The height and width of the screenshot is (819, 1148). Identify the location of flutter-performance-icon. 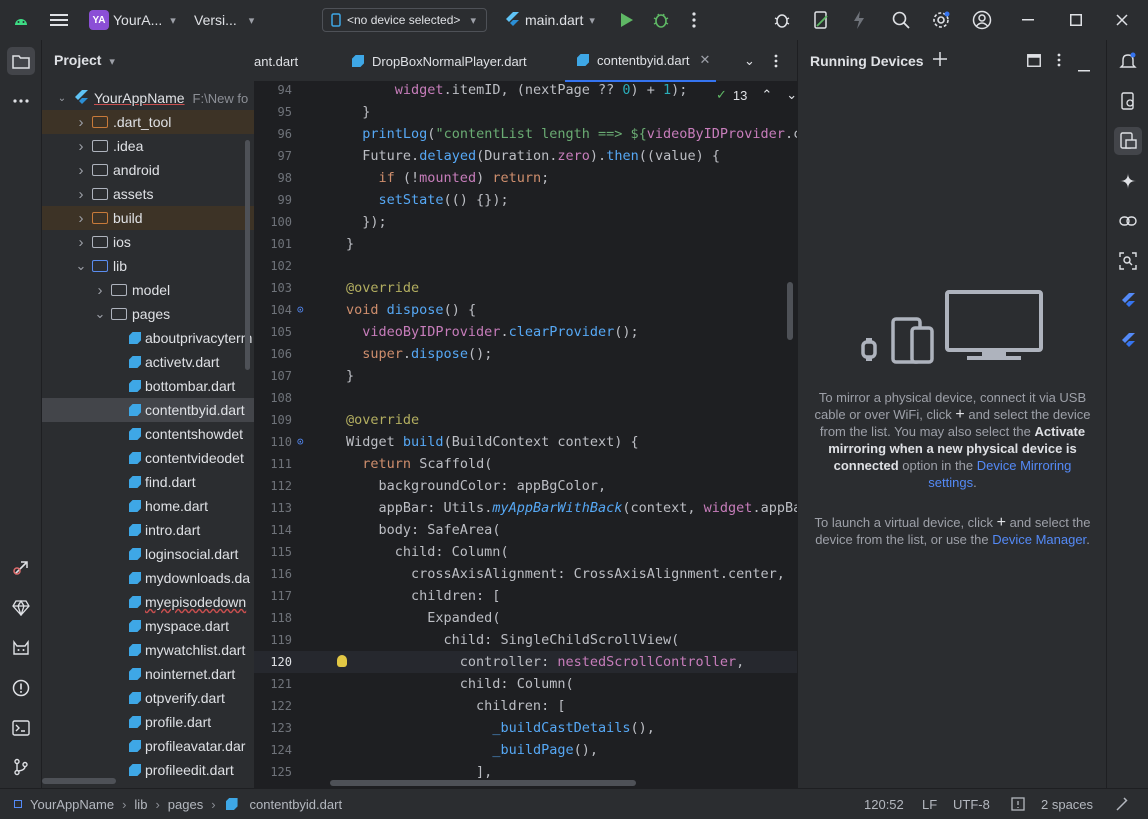
(1128, 341).